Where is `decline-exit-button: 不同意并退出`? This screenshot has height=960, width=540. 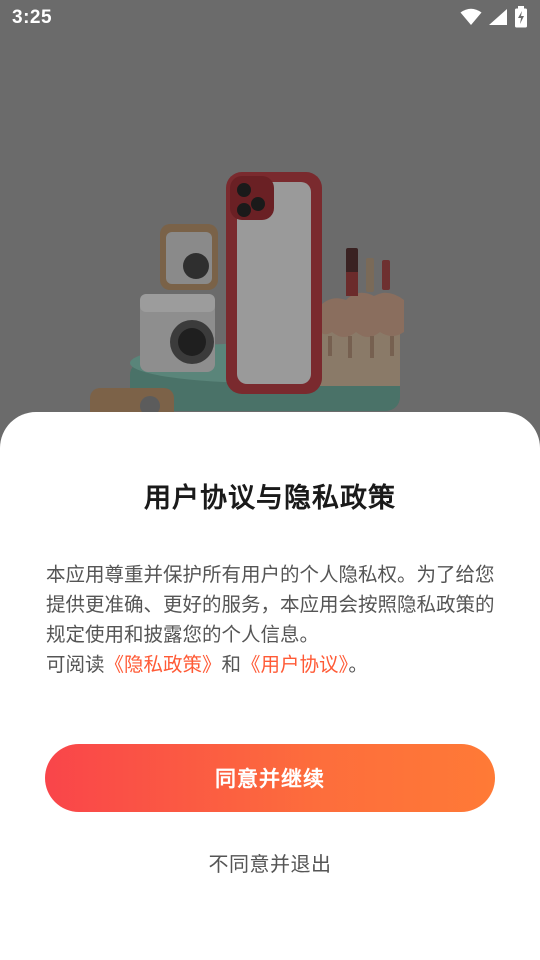
decline-exit-button: 不同意并退出 is located at coordinates (270, 862).